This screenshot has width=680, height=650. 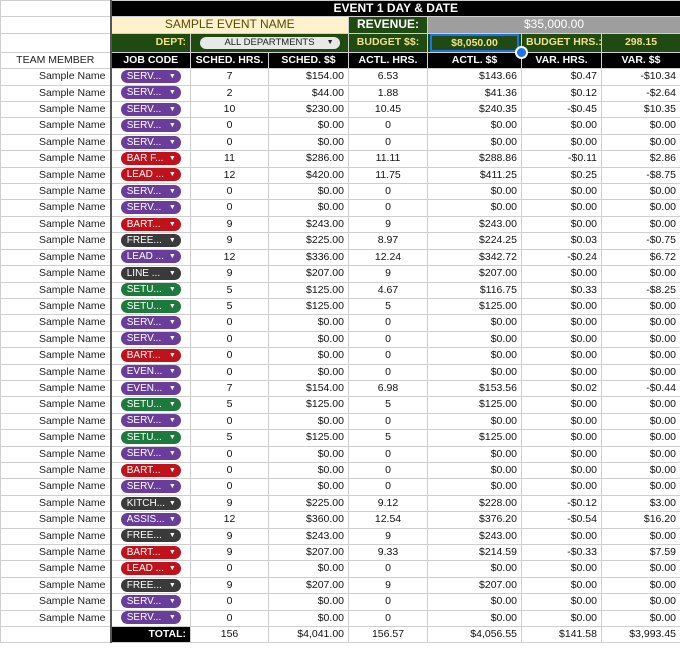 What do you see at coordinates (561, 77) in the screenshot?
I see `var-hrs-cell: $0.47` at bounding box center [561, 77].